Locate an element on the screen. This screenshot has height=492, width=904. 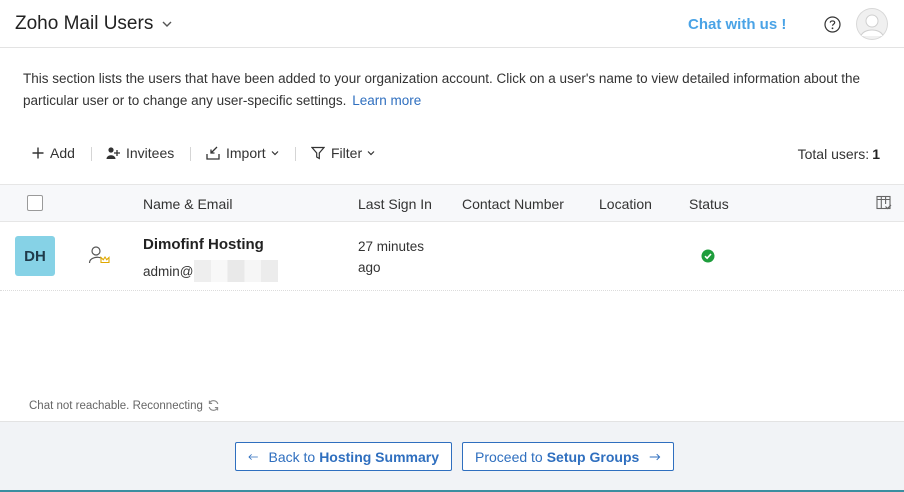
next-prefix: Proceed to is located at coordinates (509, 456).